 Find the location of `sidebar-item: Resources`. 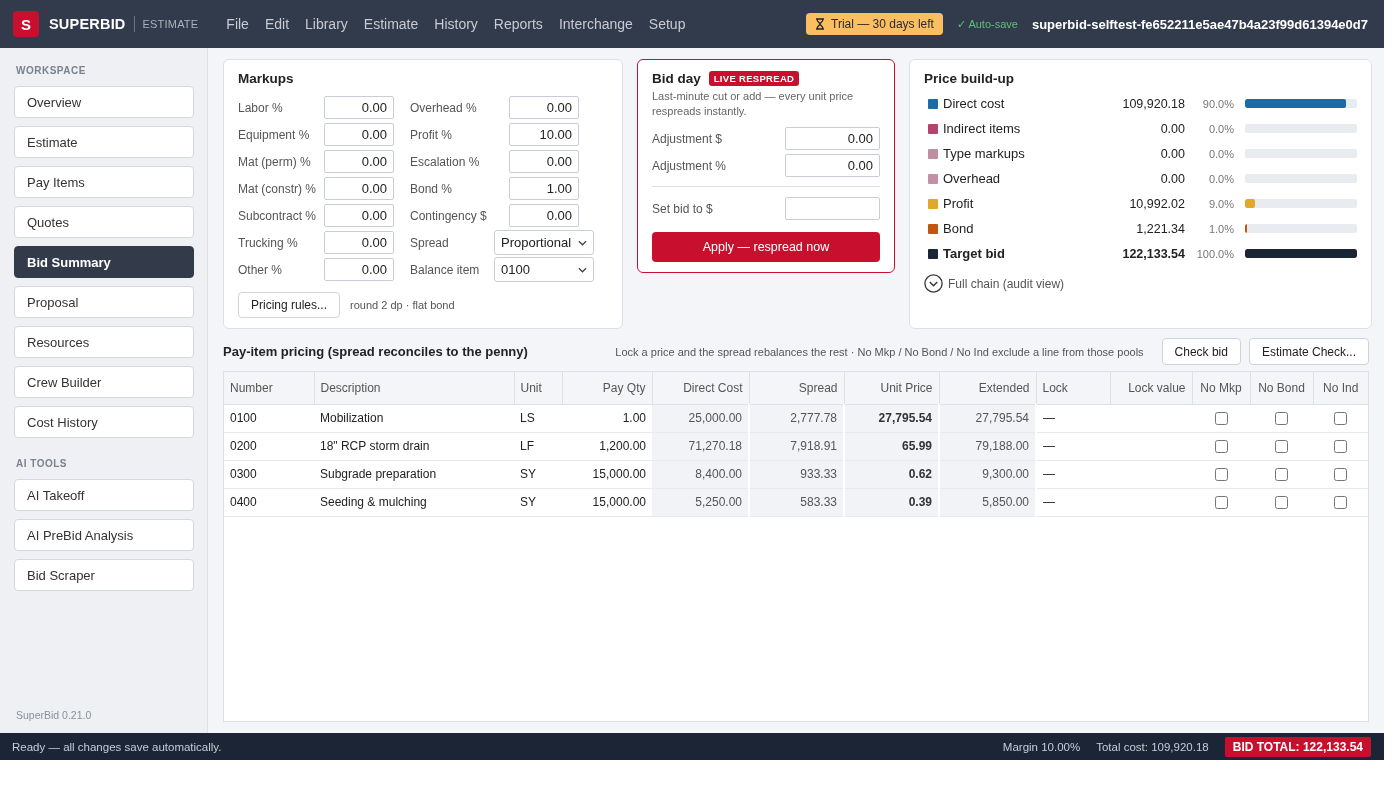

sidebar-item: Resources is located at coordinates (104, 342).